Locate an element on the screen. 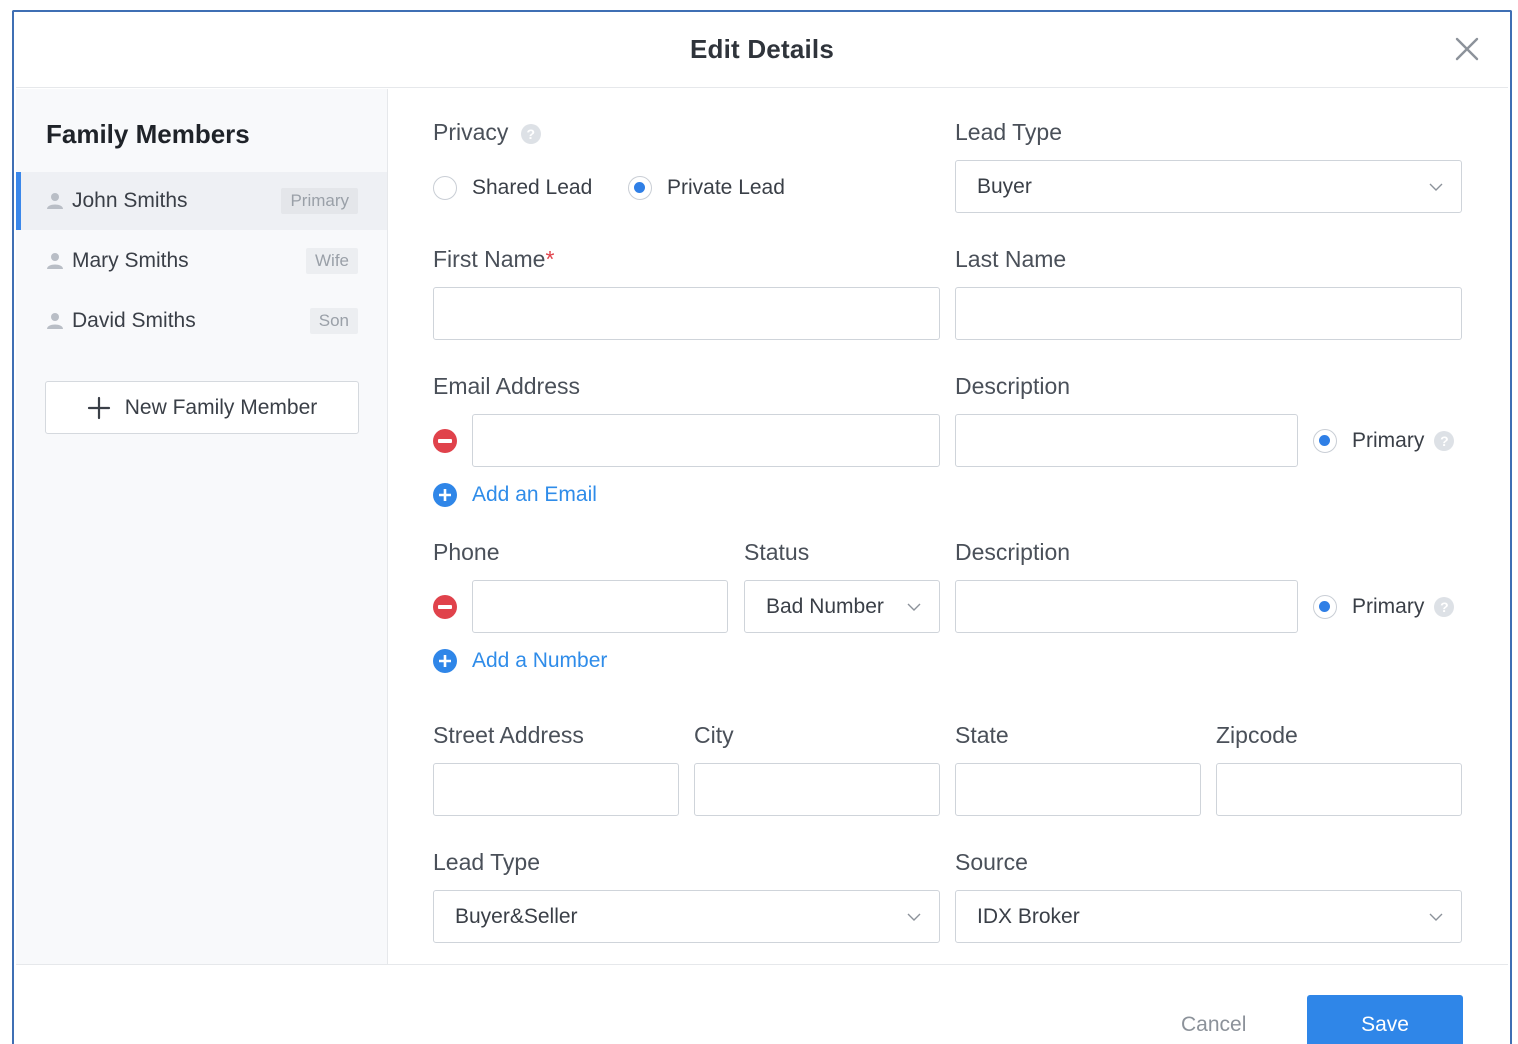 Image resolution: width=1518 pixels, height=1044 pixels. new-family-member-label: New Family Member is located at coordinates (221, 407).